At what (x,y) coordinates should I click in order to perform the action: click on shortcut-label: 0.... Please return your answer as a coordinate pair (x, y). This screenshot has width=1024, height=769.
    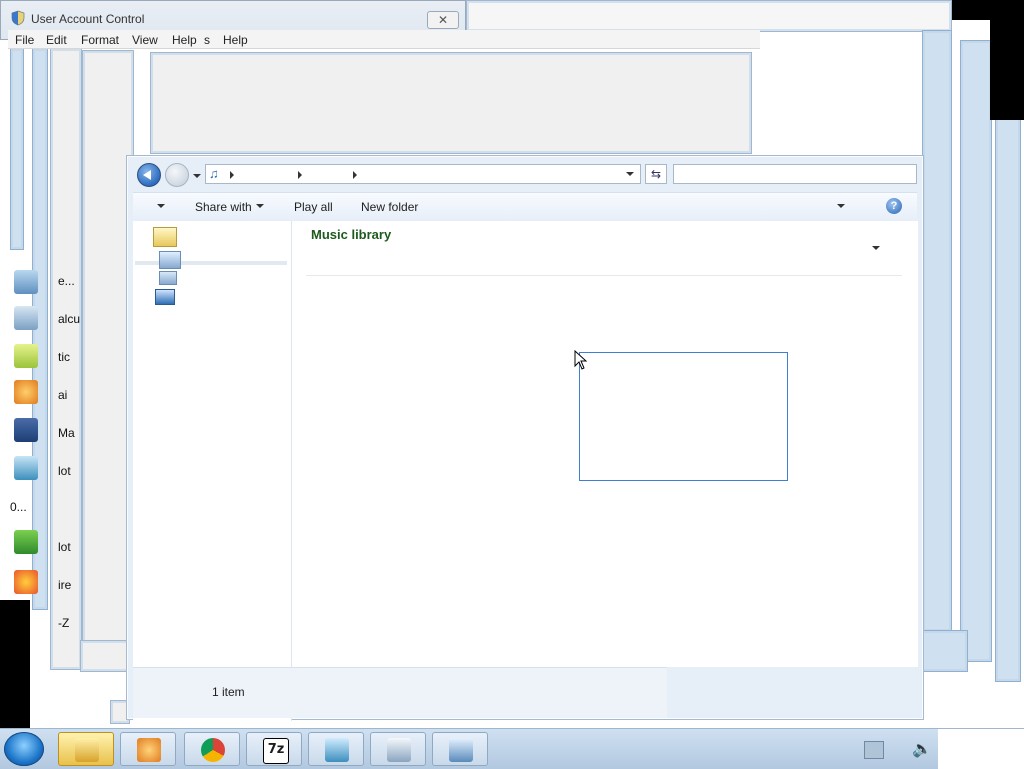
    Looking at the image, I should click on (18, 507).